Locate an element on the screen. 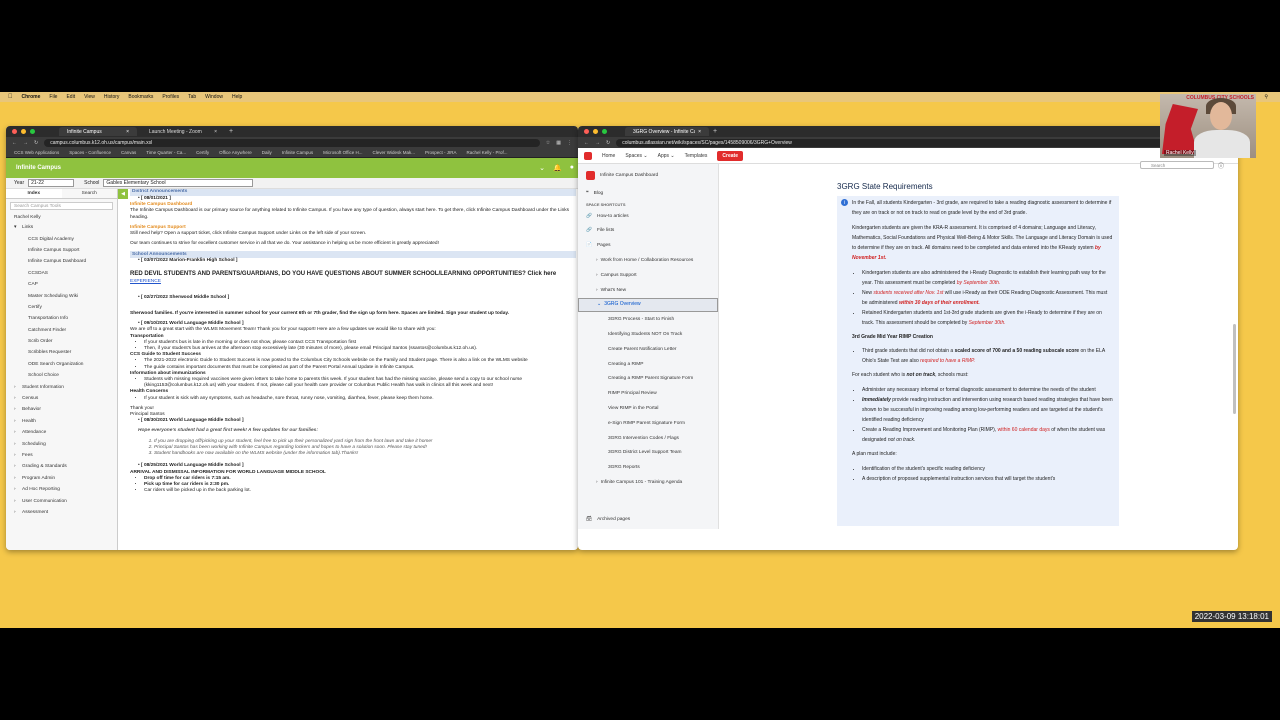 The image size is (1280, 720). sidebar-nav-item: › Assessment is located at coordinates (61, 512).